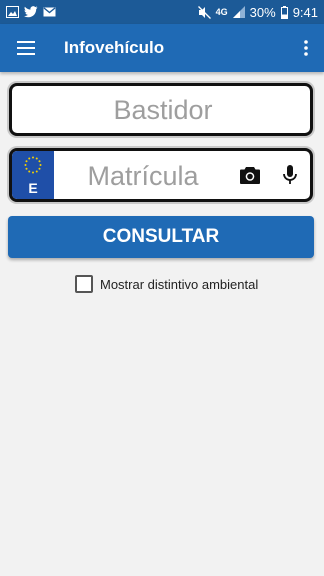  Describe the element at coordinates (12, 12) in the screenshot. I see `image-icon` at that location.